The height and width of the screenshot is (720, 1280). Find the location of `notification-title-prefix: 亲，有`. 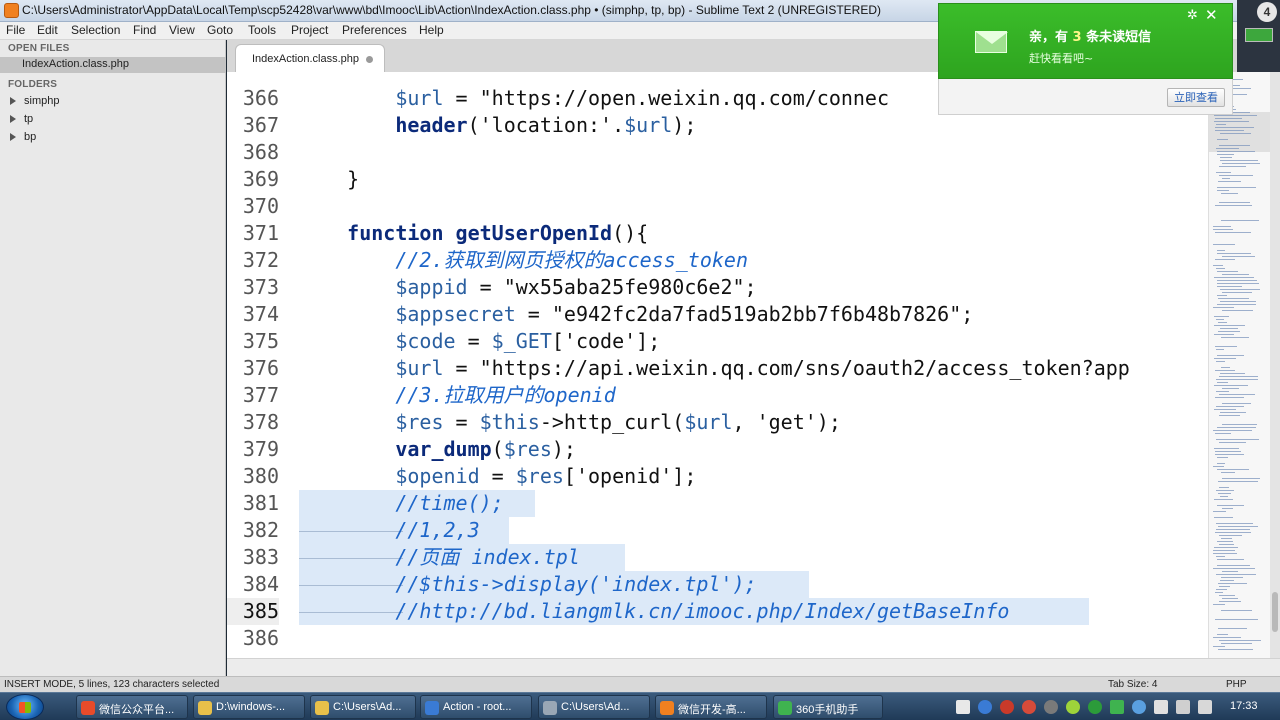

notification-title-prefix: 亲，有 is located at coordinates (1049, 37).